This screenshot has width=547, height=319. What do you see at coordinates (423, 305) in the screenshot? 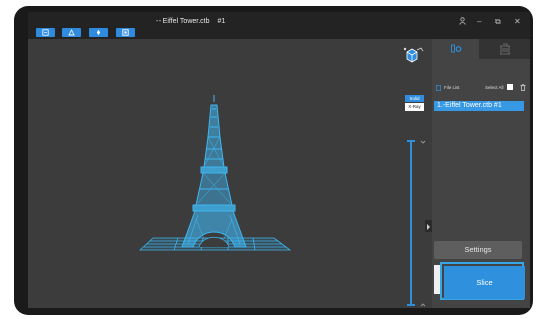
I see `slider-down-chevron-icon` at bounding box center [423, 305].